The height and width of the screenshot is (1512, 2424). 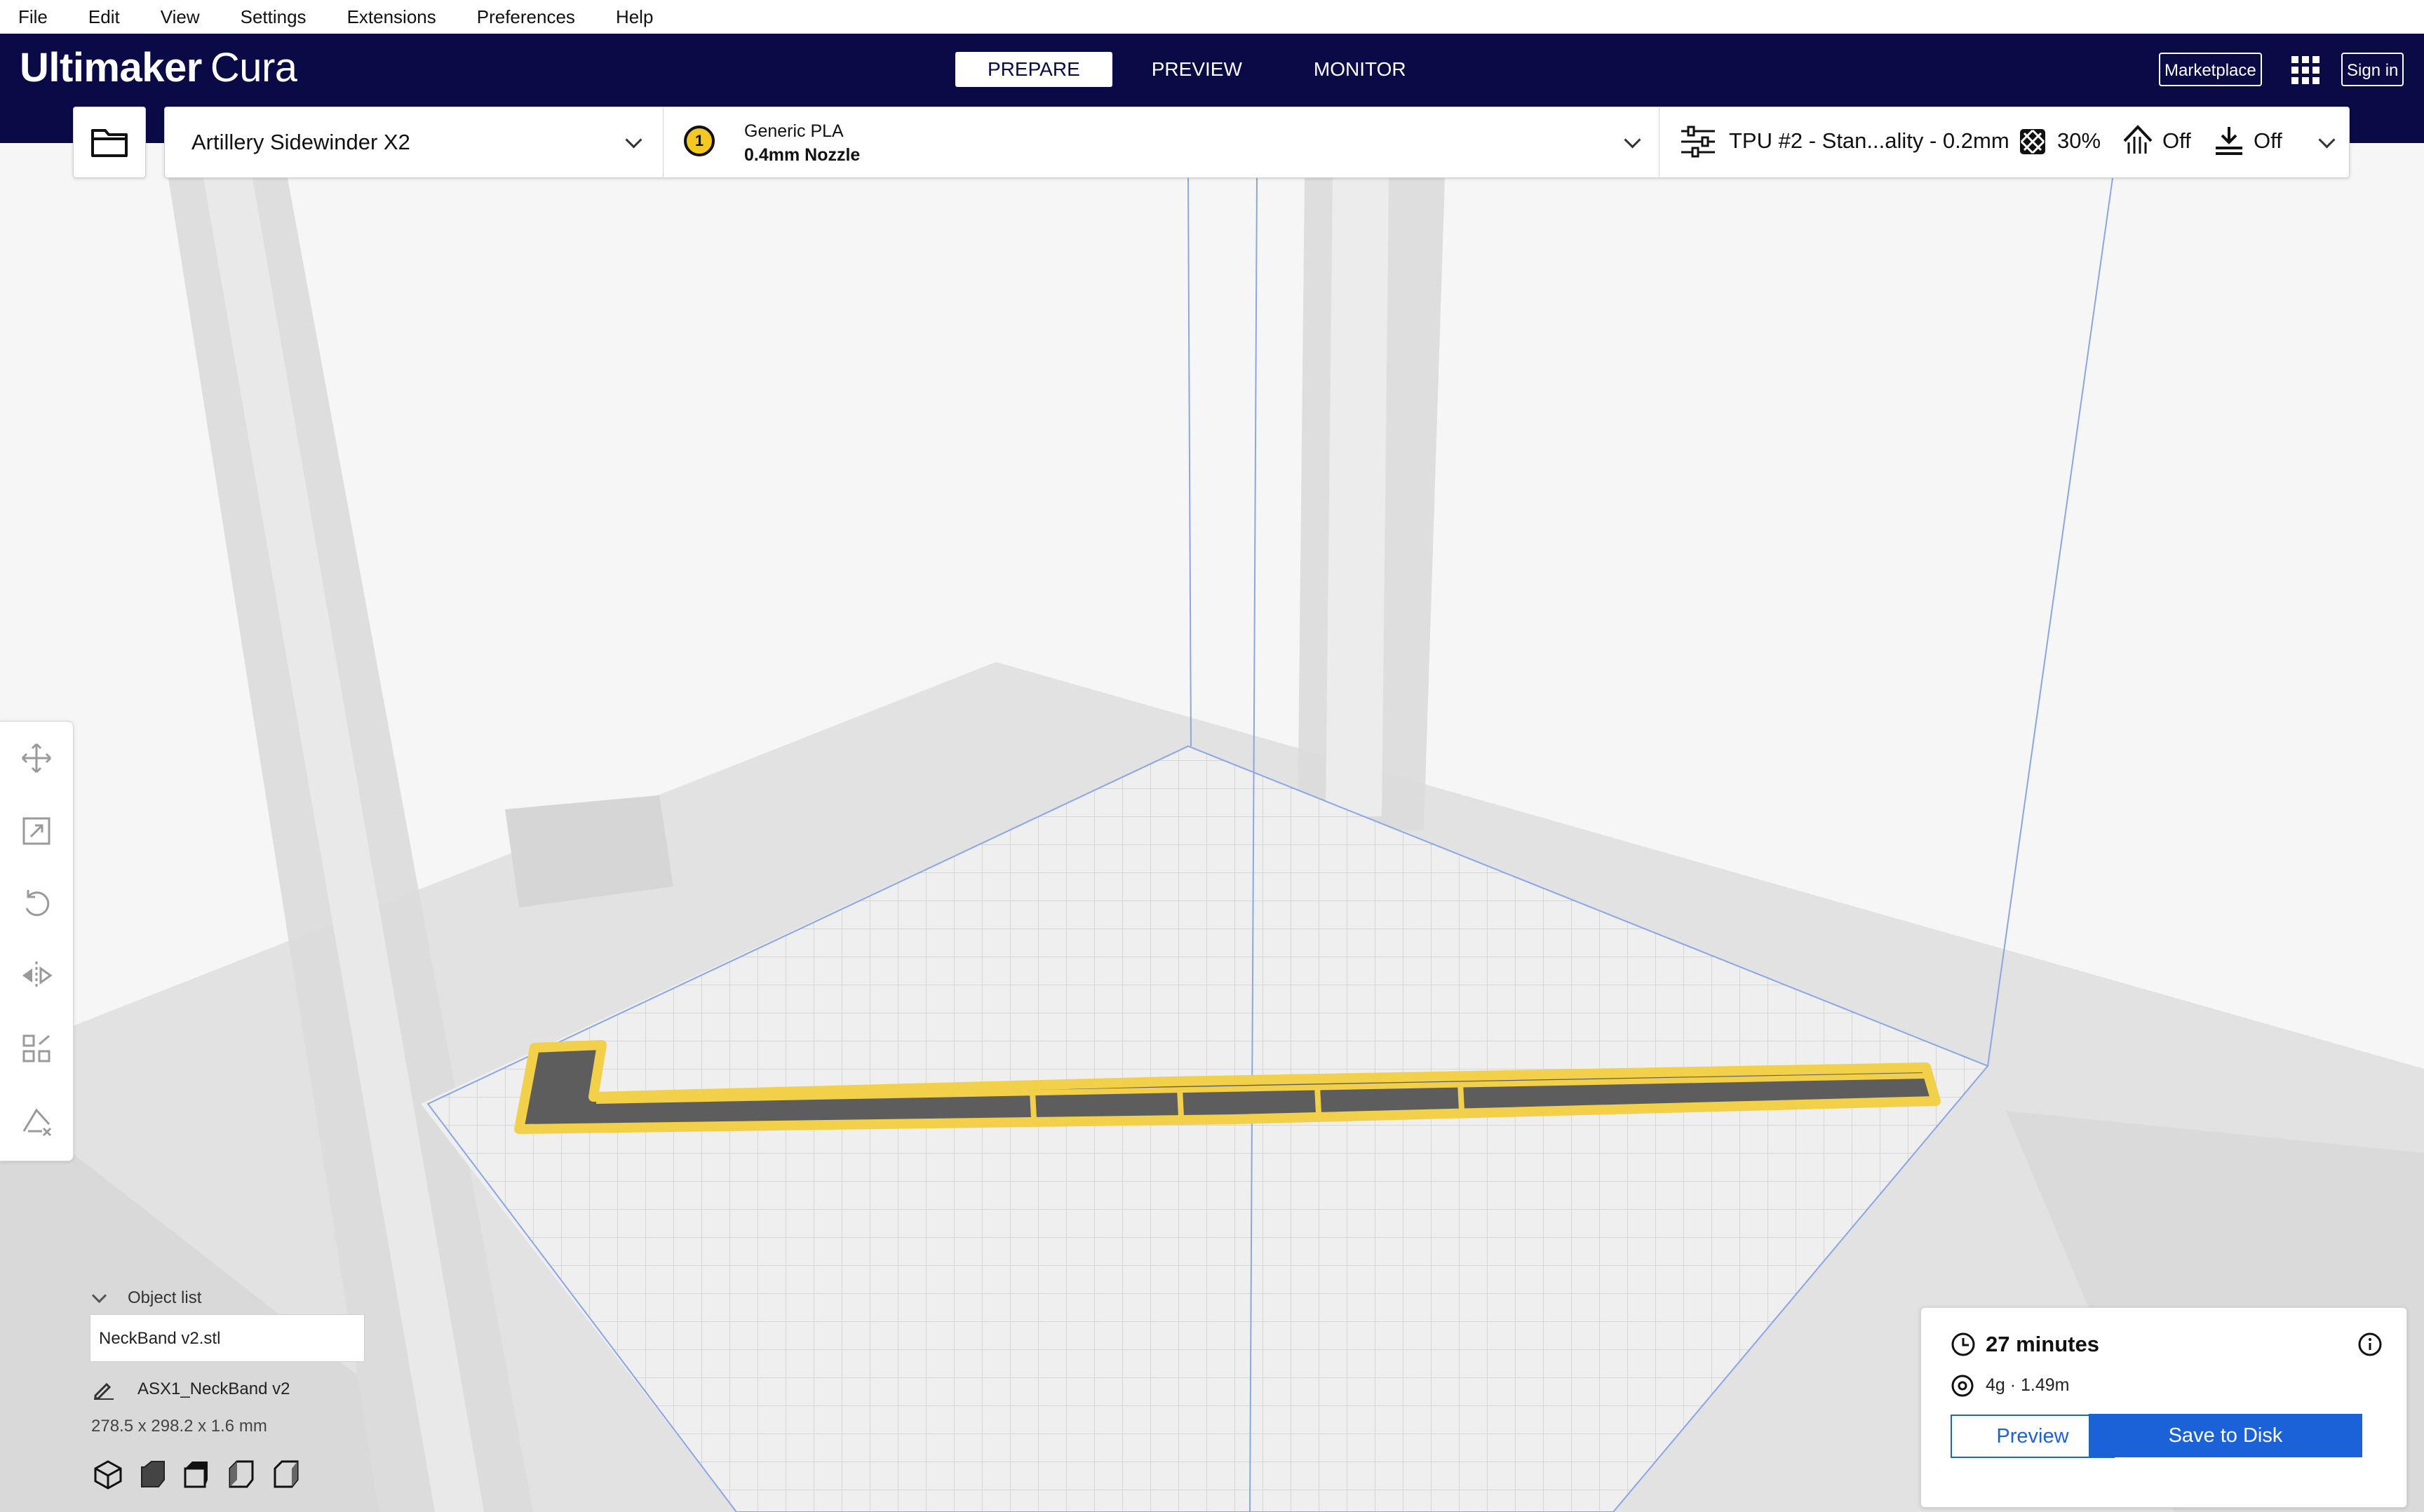 What do you see at coordinates (286, 1474) in the screenshot?
I see `view-right-icon` at bounding box center [286, 1474].